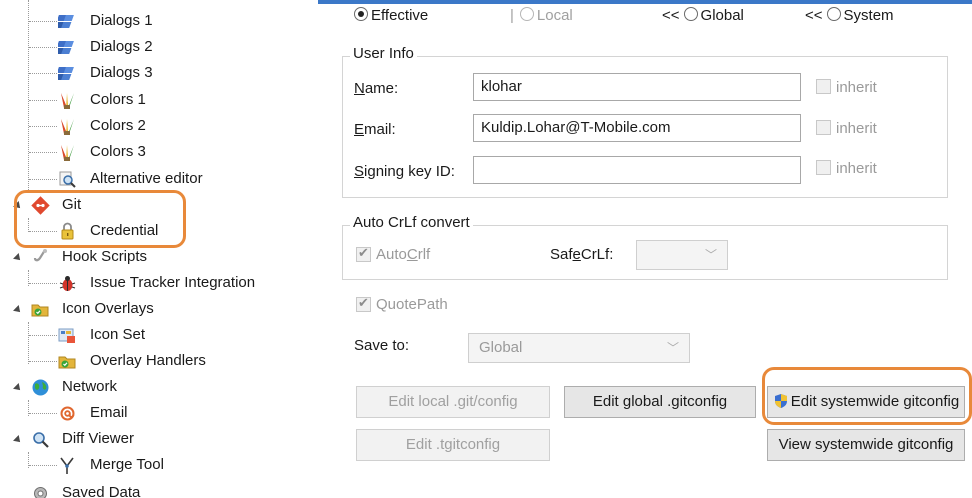 This screenshot has width=972, height=498. Describe the element at coordinates (856, 87) in the screenshot. I see `name-inherit-label: inherit` at that location.